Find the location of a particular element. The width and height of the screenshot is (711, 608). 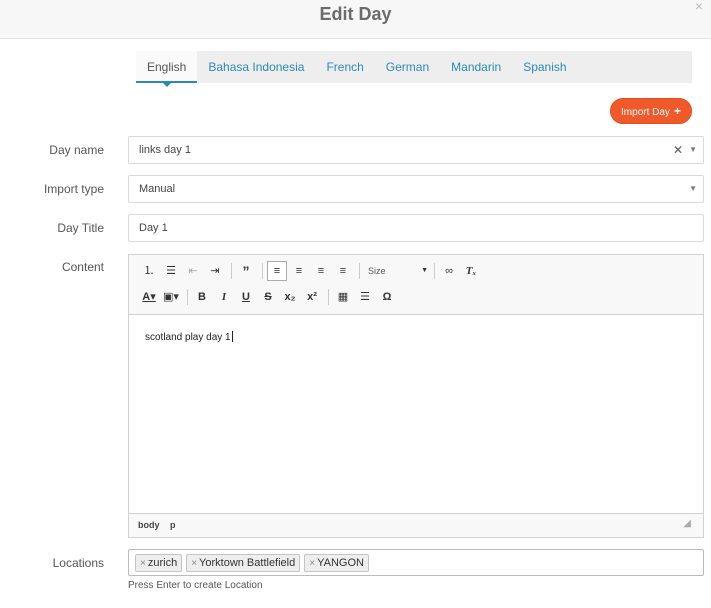

location-tag: × Yorktown Battlefield is located at coordinates (243, 563).